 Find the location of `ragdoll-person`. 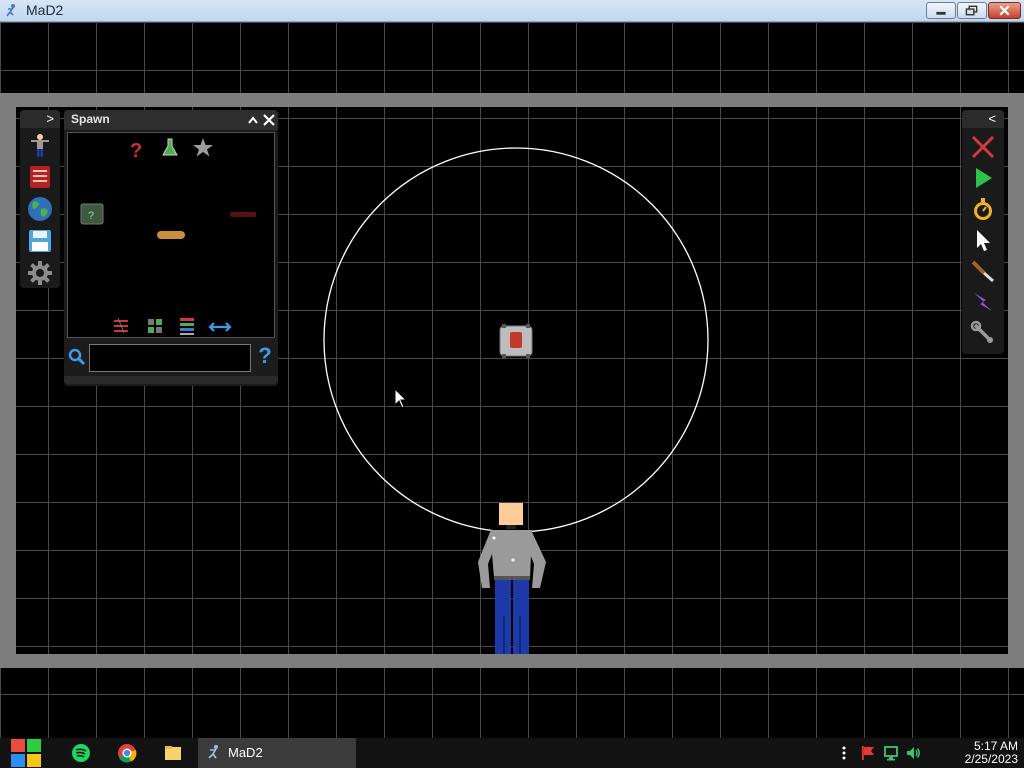

ragdoll-person is located at coordinates (512, 578).